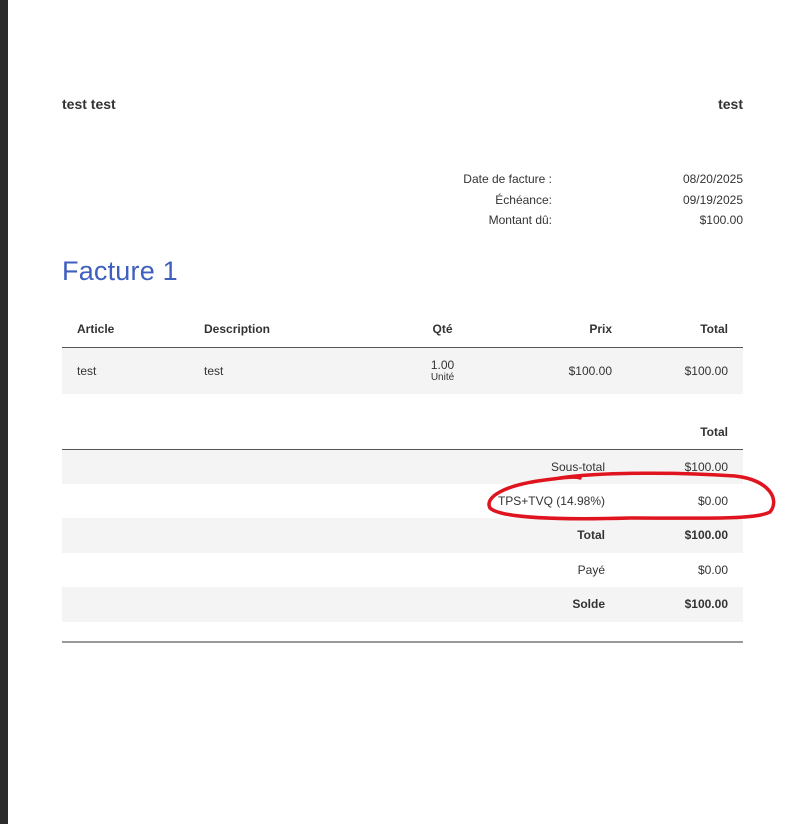  What do you see at coordinates (564, 330) in the screenshot?
I see `col-price: Prix` at bounding box center [564, 330].